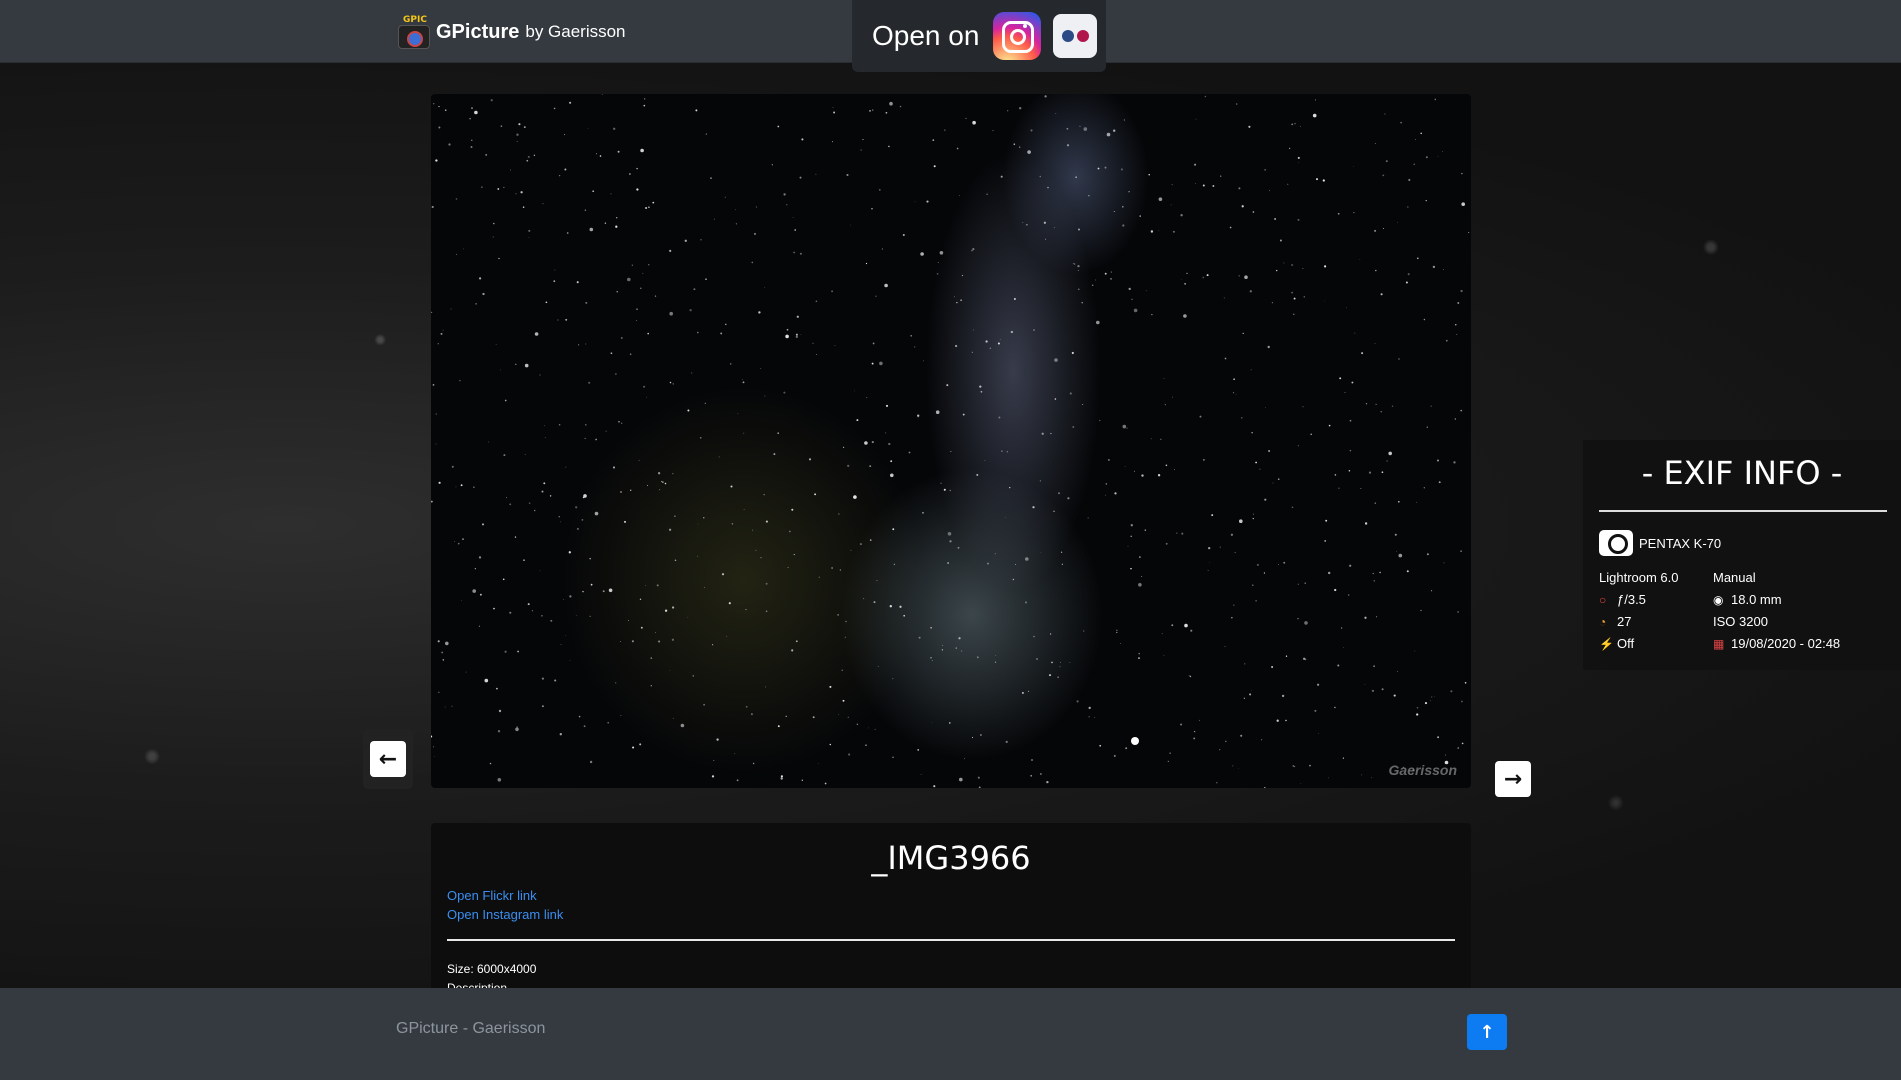 The height and width of the screenshot is (1080, 1901). Describe the element at coordinates (950, 1034) in the screenshot. I see `footer: GPicture - Gaerisson ↑` at that location.